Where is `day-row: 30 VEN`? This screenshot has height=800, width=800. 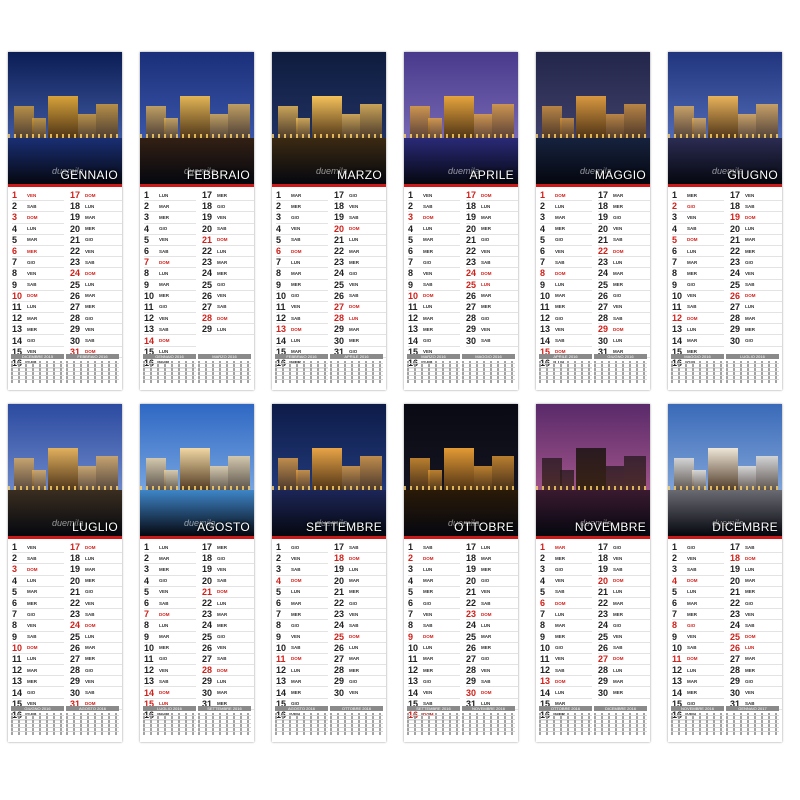 day-row: 30 VEN is located at coordinates (360, 693).